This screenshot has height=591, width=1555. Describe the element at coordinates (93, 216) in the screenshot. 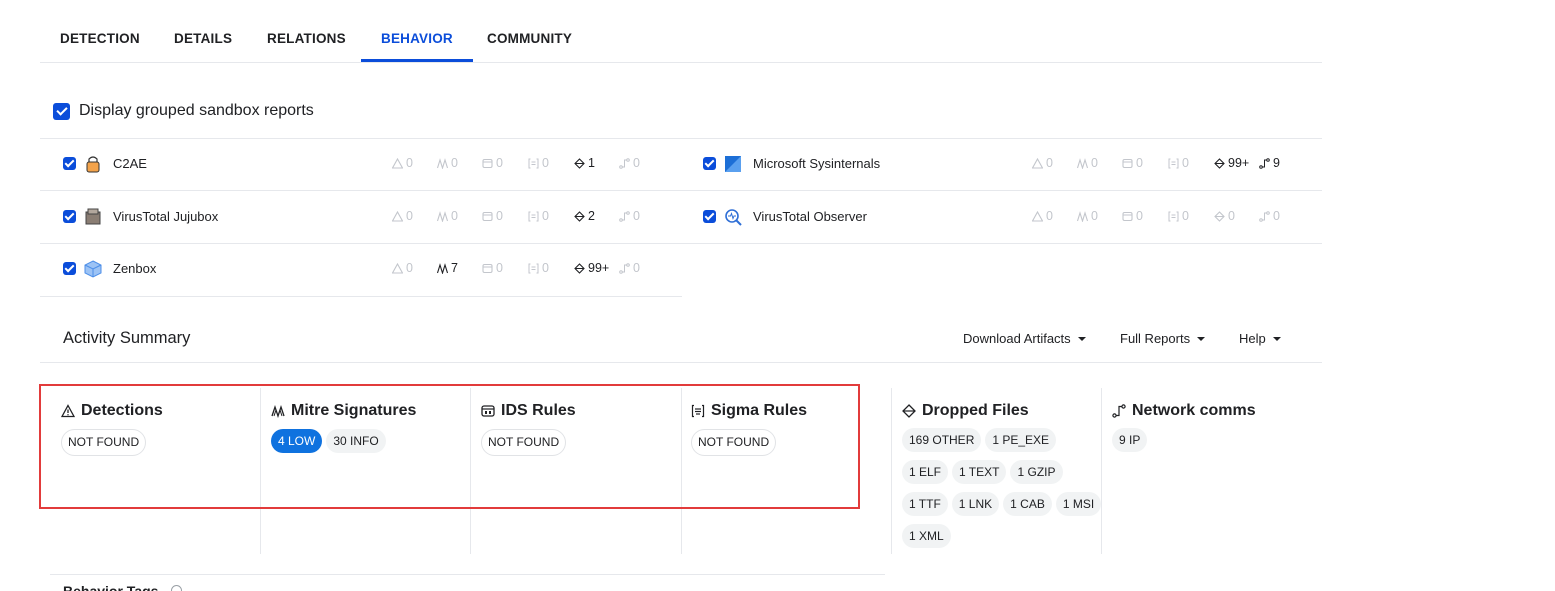

I see `jujubox-logo-icon` at that location.